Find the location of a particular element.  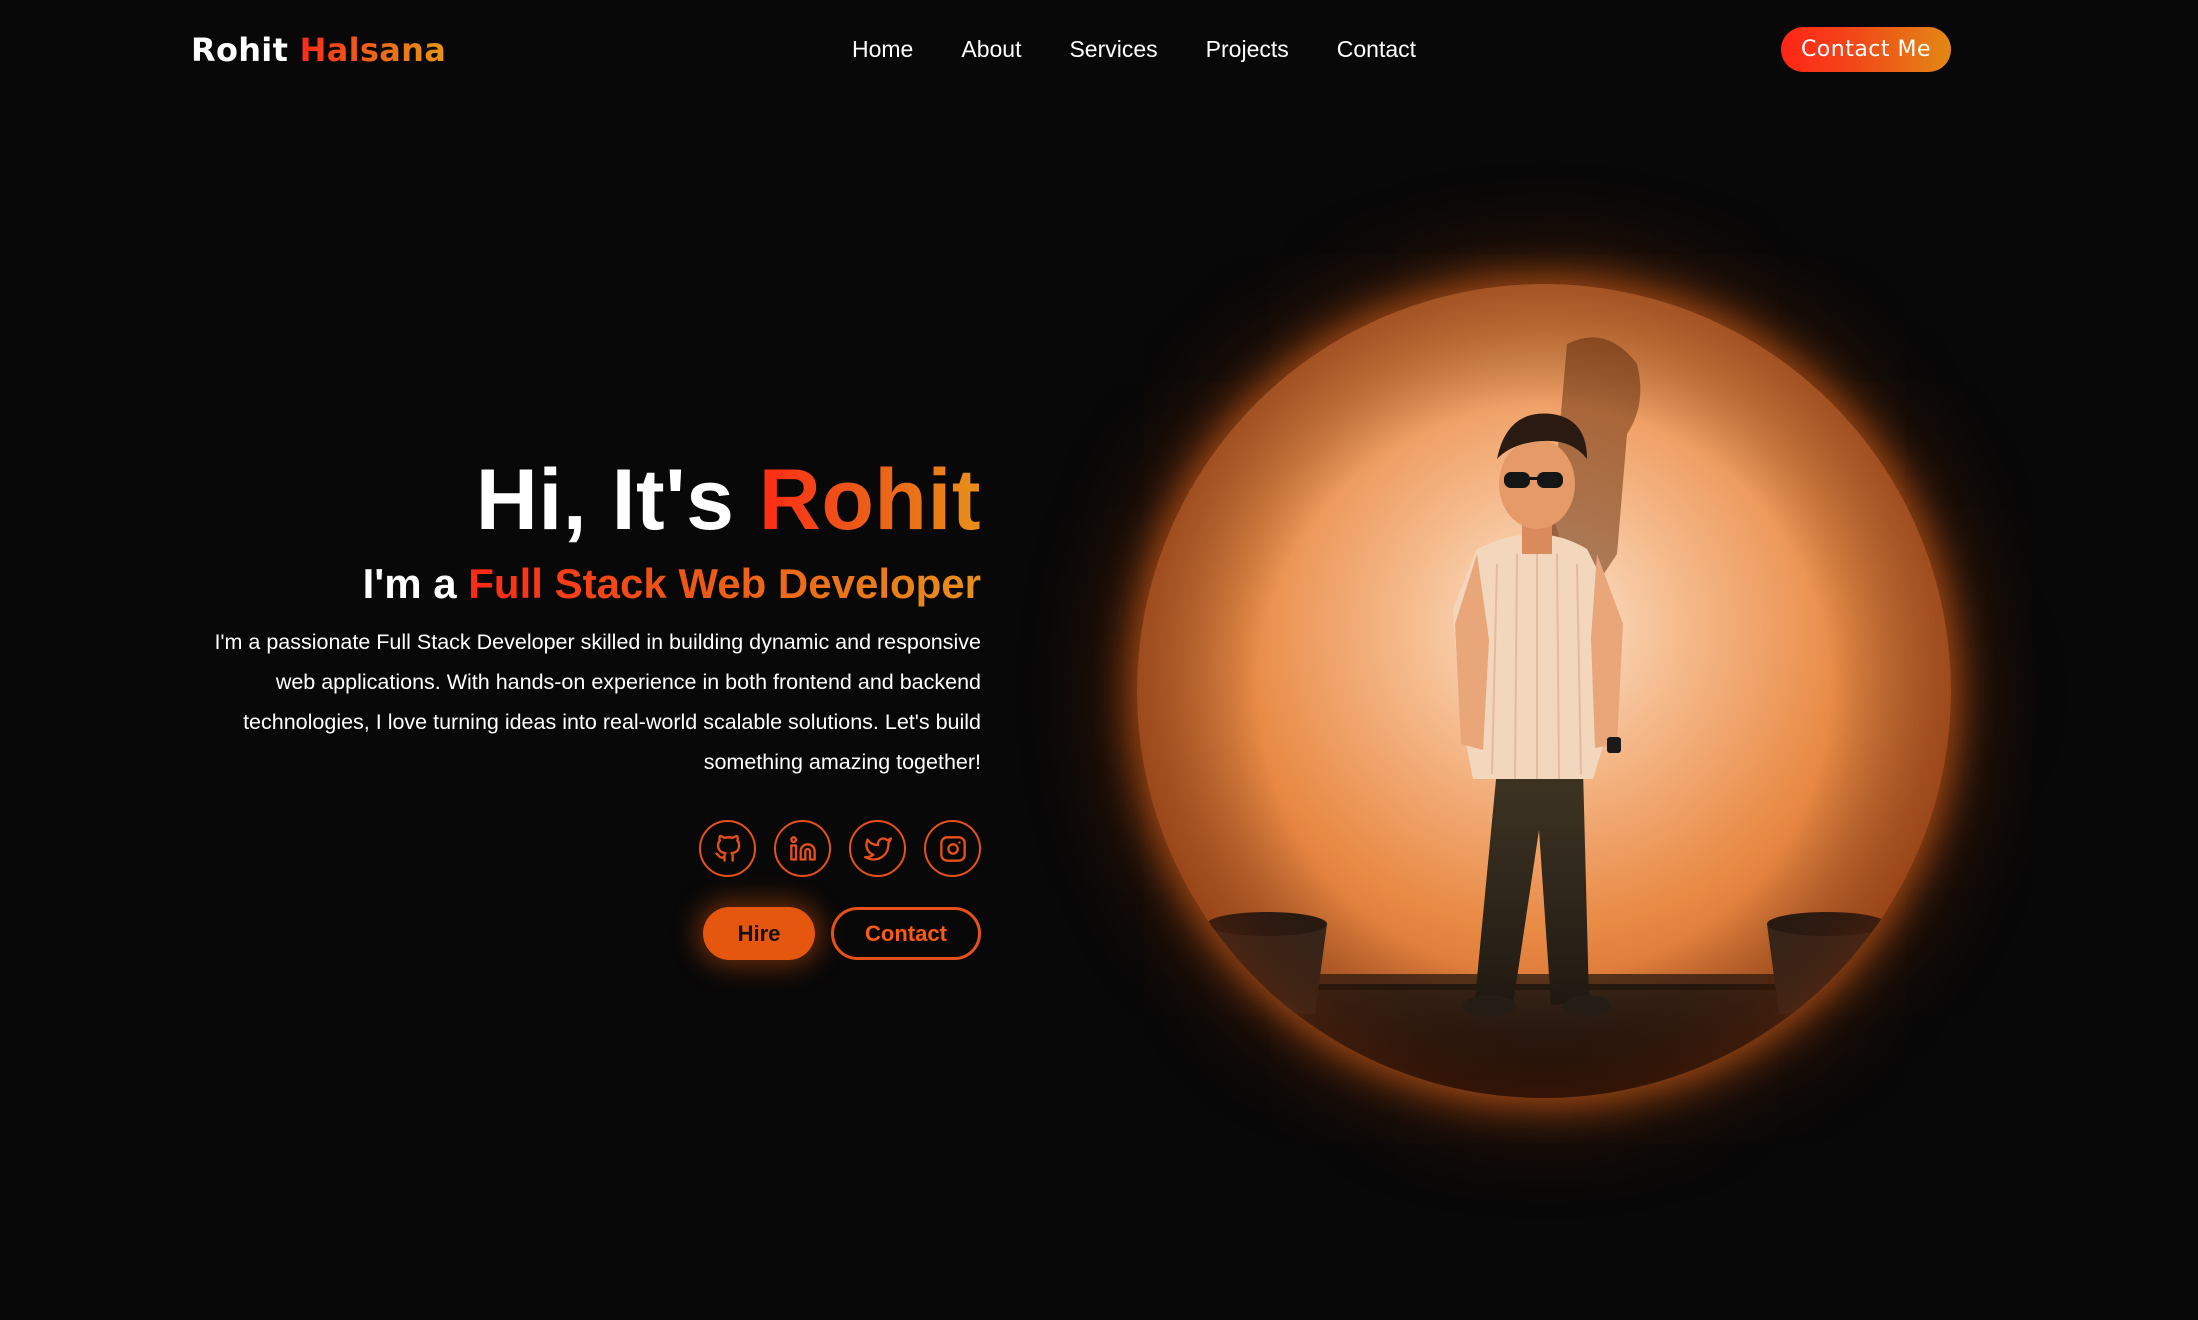

logo: Rohit Halsana is located at coordinates (318, 50).